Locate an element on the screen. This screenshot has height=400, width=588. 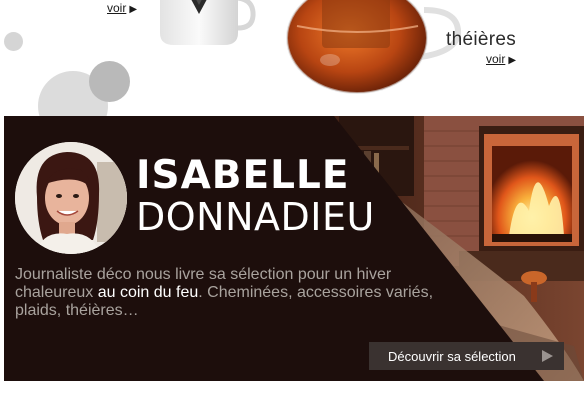
decor-circle-small is located at coordinates (13, 41).